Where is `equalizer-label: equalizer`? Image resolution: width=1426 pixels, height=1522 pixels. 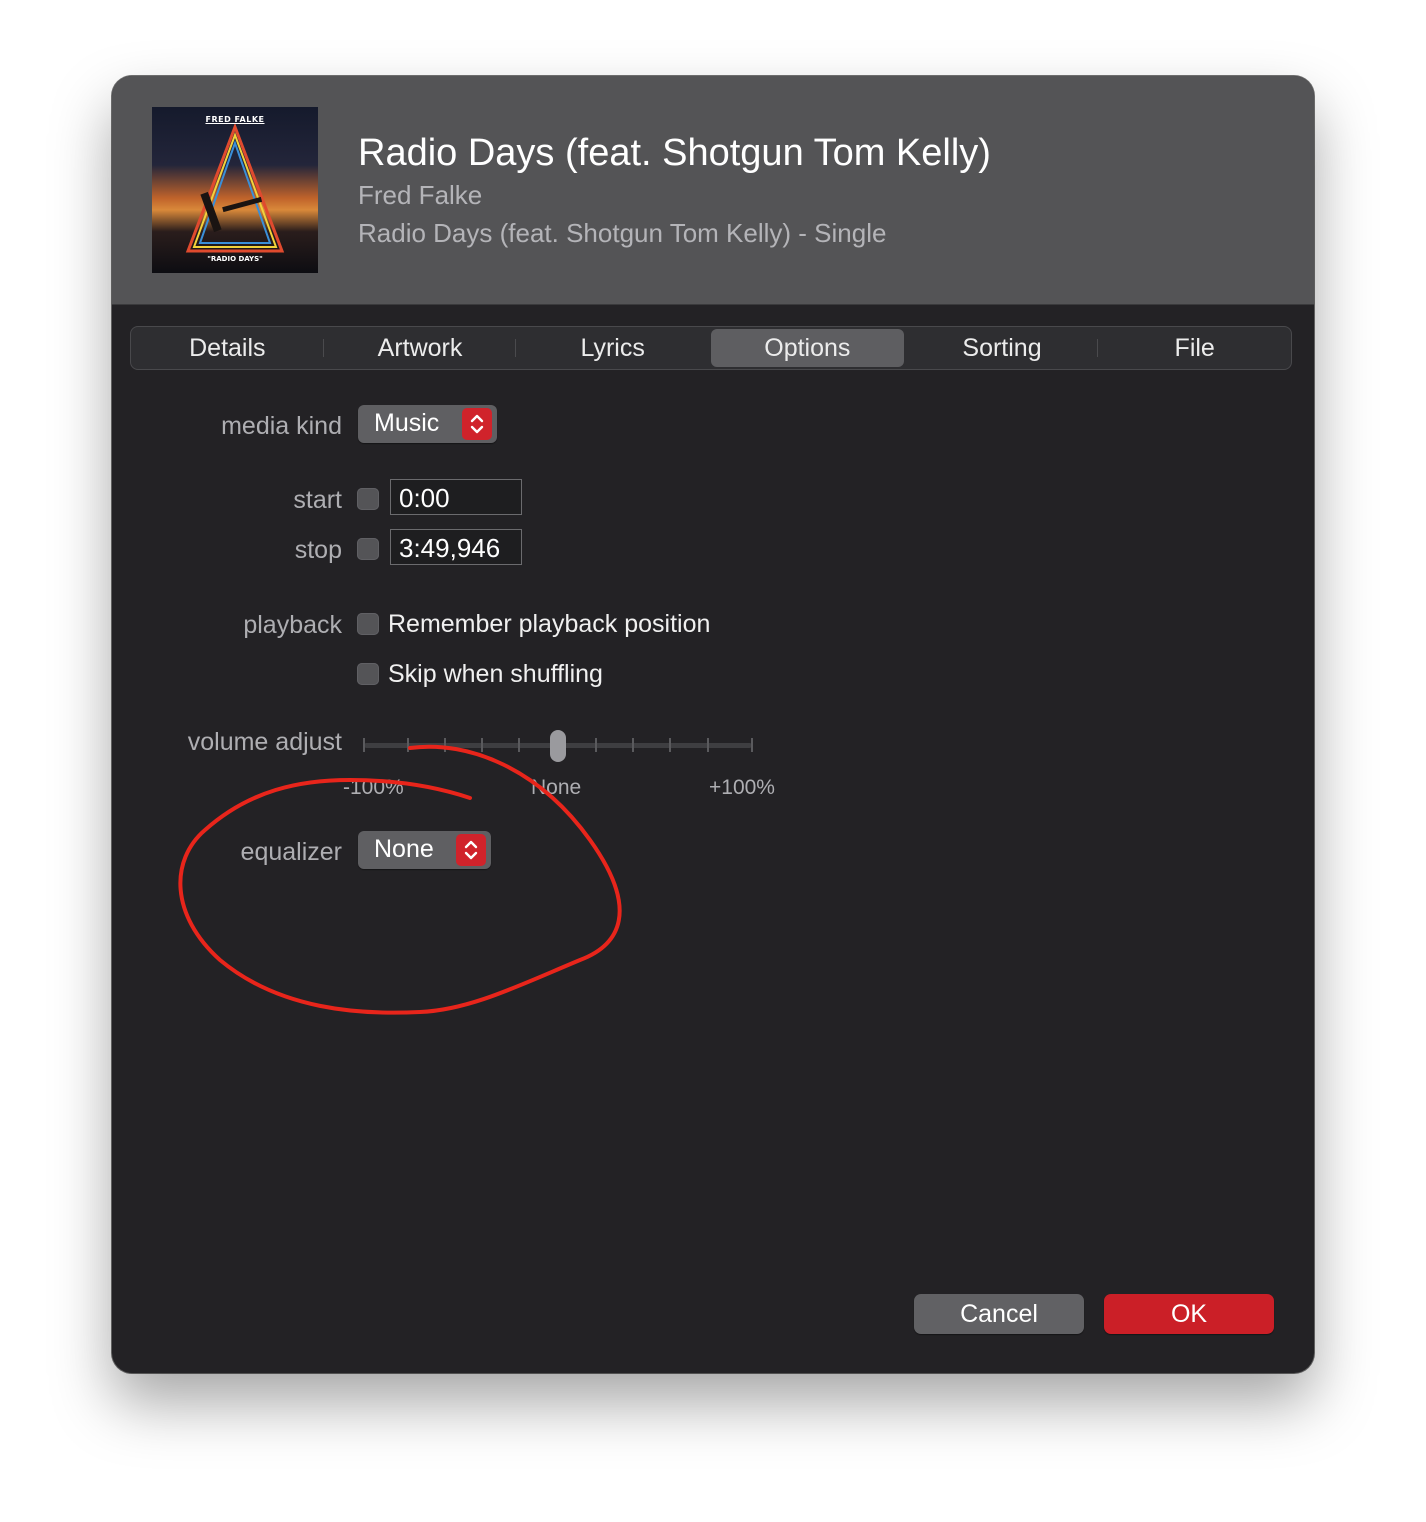
equalizer-label: equalizer is located at coordinates (291, 852).